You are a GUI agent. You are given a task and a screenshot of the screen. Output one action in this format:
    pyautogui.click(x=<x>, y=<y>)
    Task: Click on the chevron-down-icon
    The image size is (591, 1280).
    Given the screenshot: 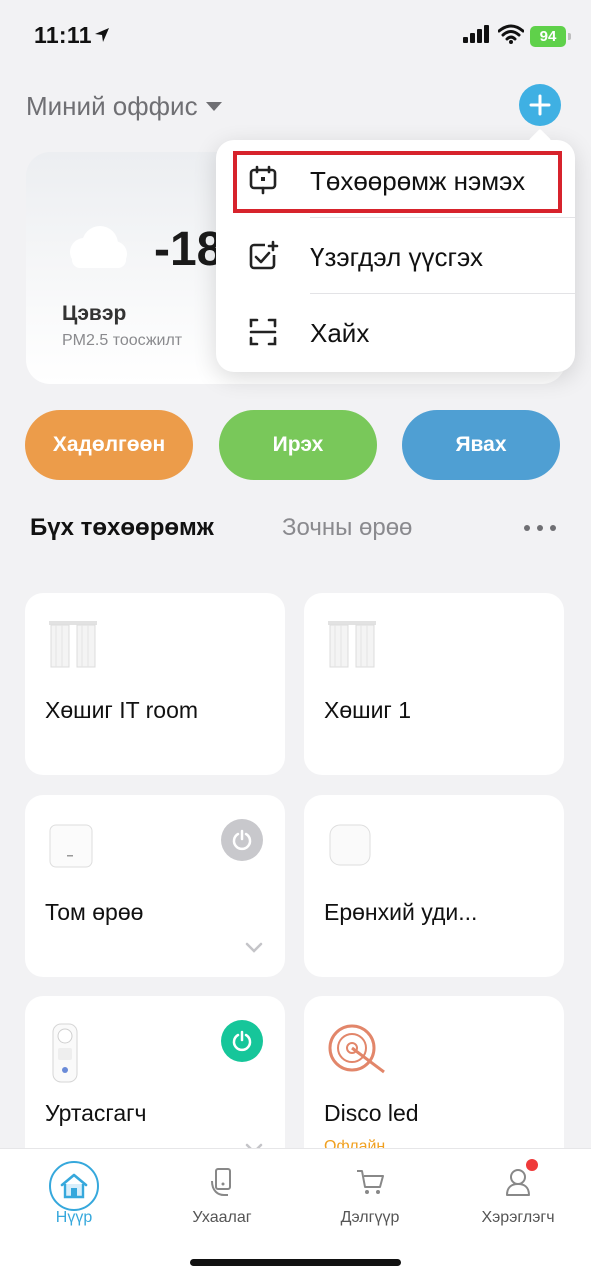 What is the action you would take?
    pyautogui.click(x=254, y=950)
    